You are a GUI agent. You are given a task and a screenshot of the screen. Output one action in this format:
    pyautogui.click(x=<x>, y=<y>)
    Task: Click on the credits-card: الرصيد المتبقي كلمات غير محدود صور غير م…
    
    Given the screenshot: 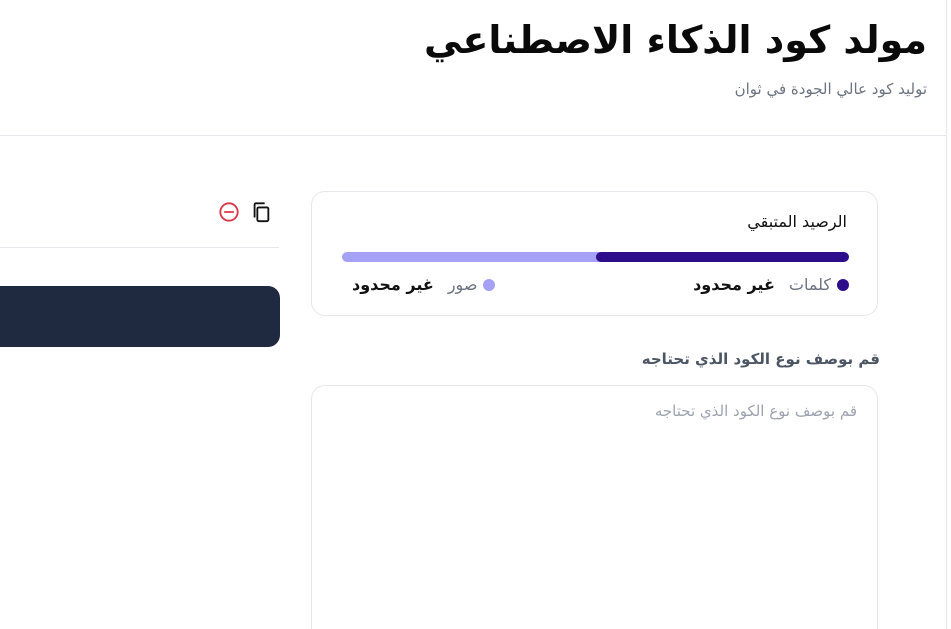 What is the action you would take?
    pyautogui.click(x=594, y=253)
    